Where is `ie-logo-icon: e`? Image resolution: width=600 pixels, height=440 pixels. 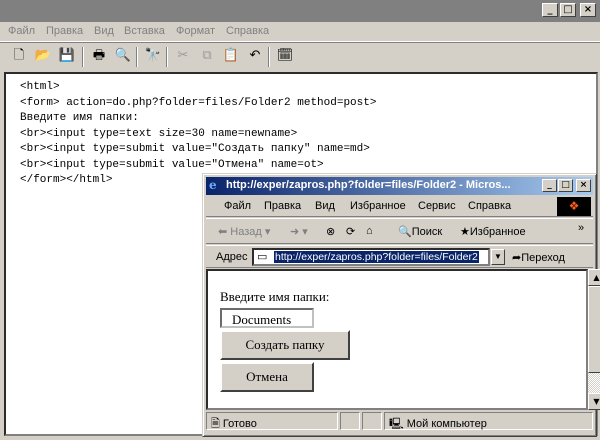
ie-logo-icon: e is located at coordinates (213, 185).